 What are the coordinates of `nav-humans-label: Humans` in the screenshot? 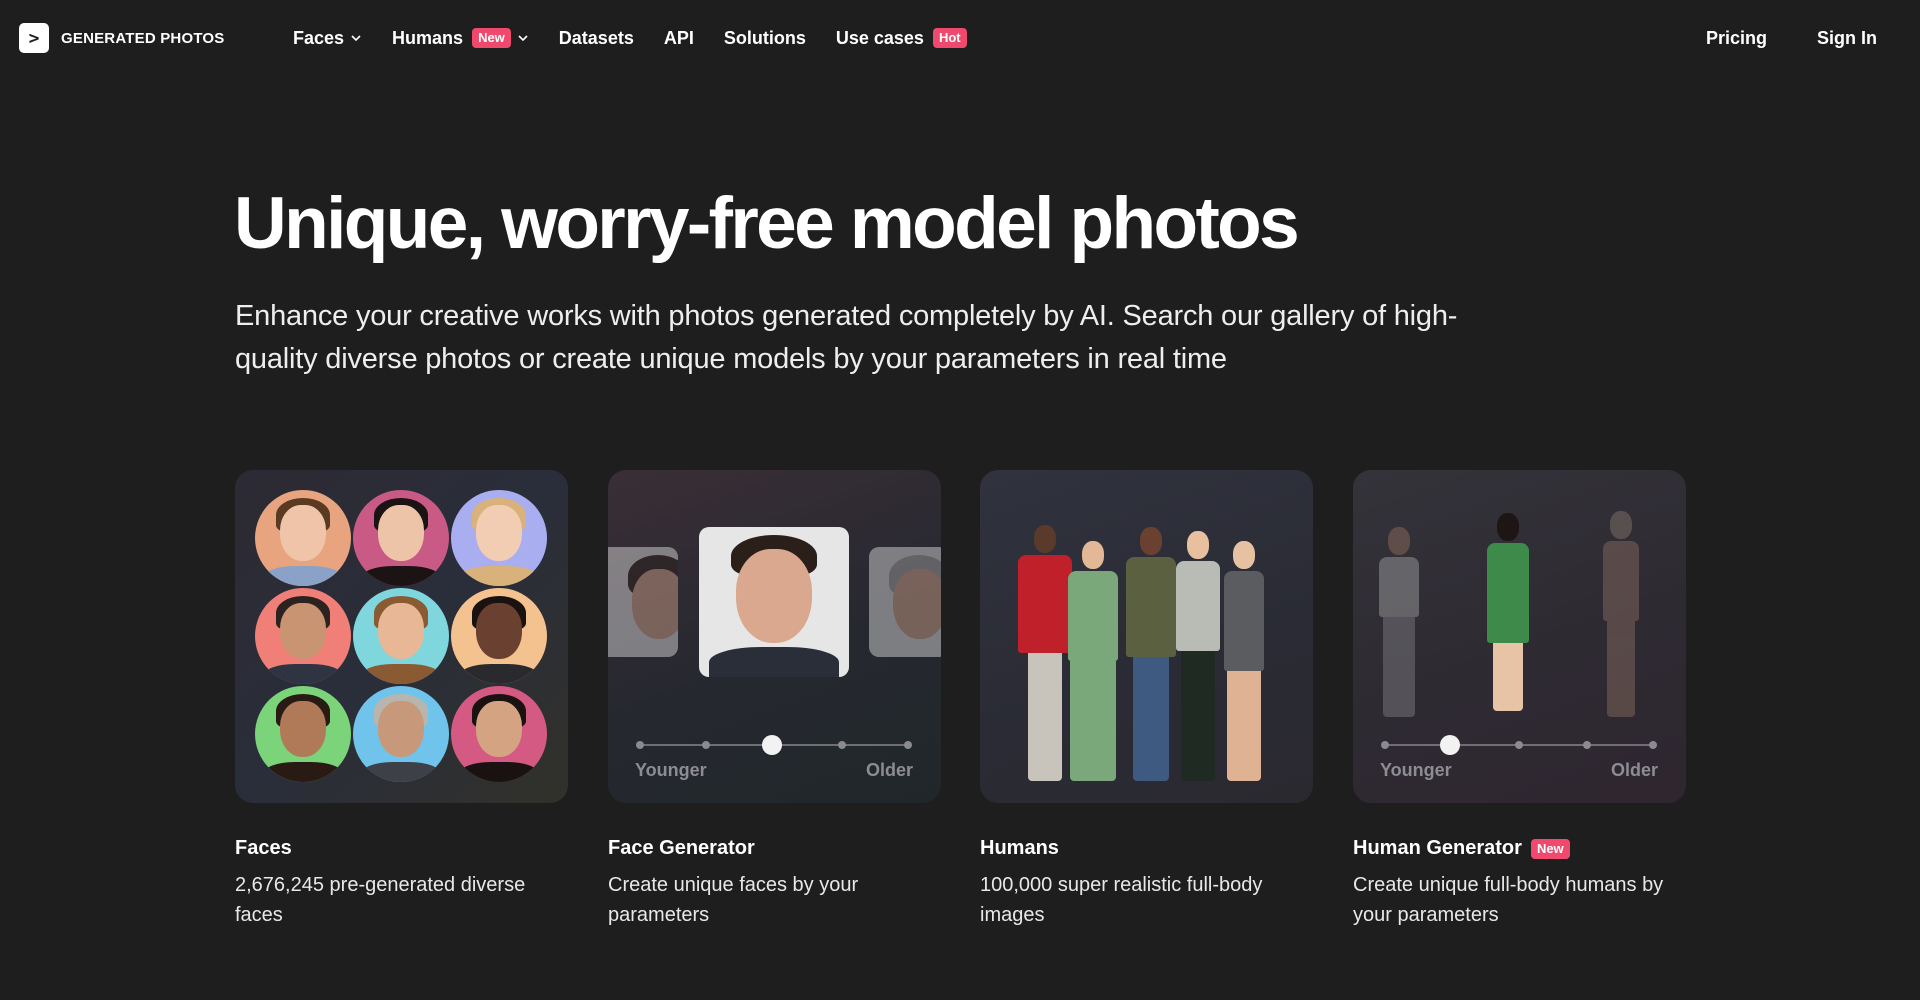 It's located at (428, 37).